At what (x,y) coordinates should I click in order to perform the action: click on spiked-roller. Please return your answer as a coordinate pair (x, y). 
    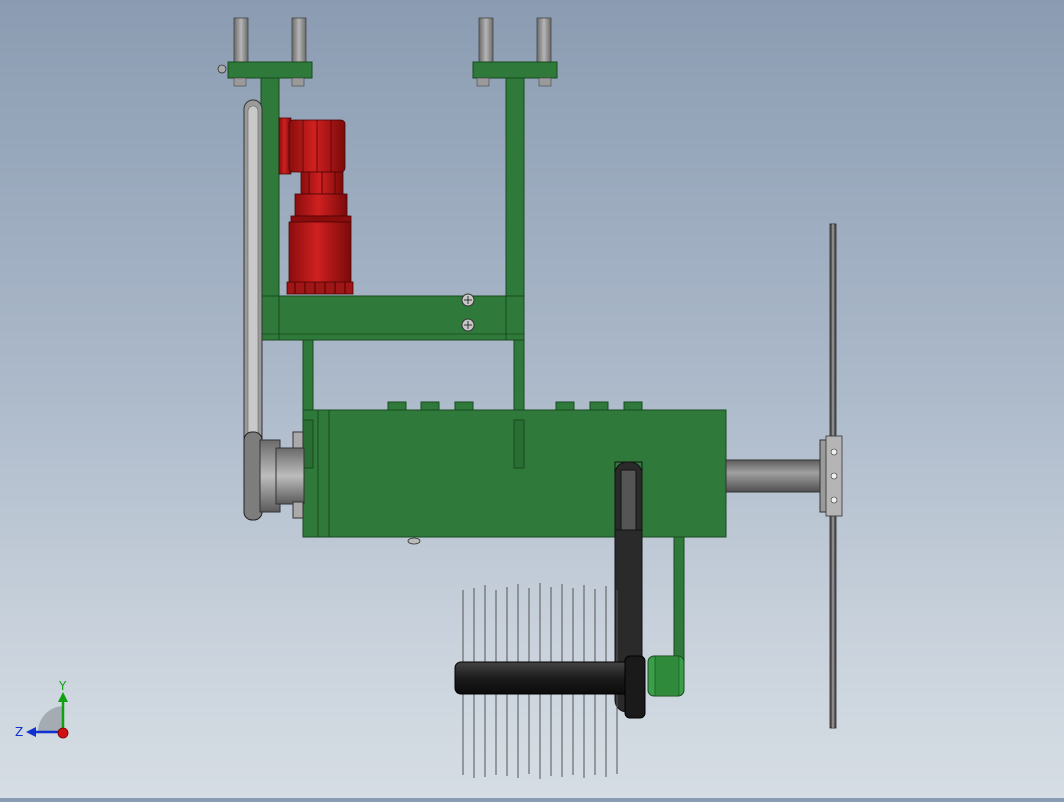
    Looking at the image, I should click on (569, 681).